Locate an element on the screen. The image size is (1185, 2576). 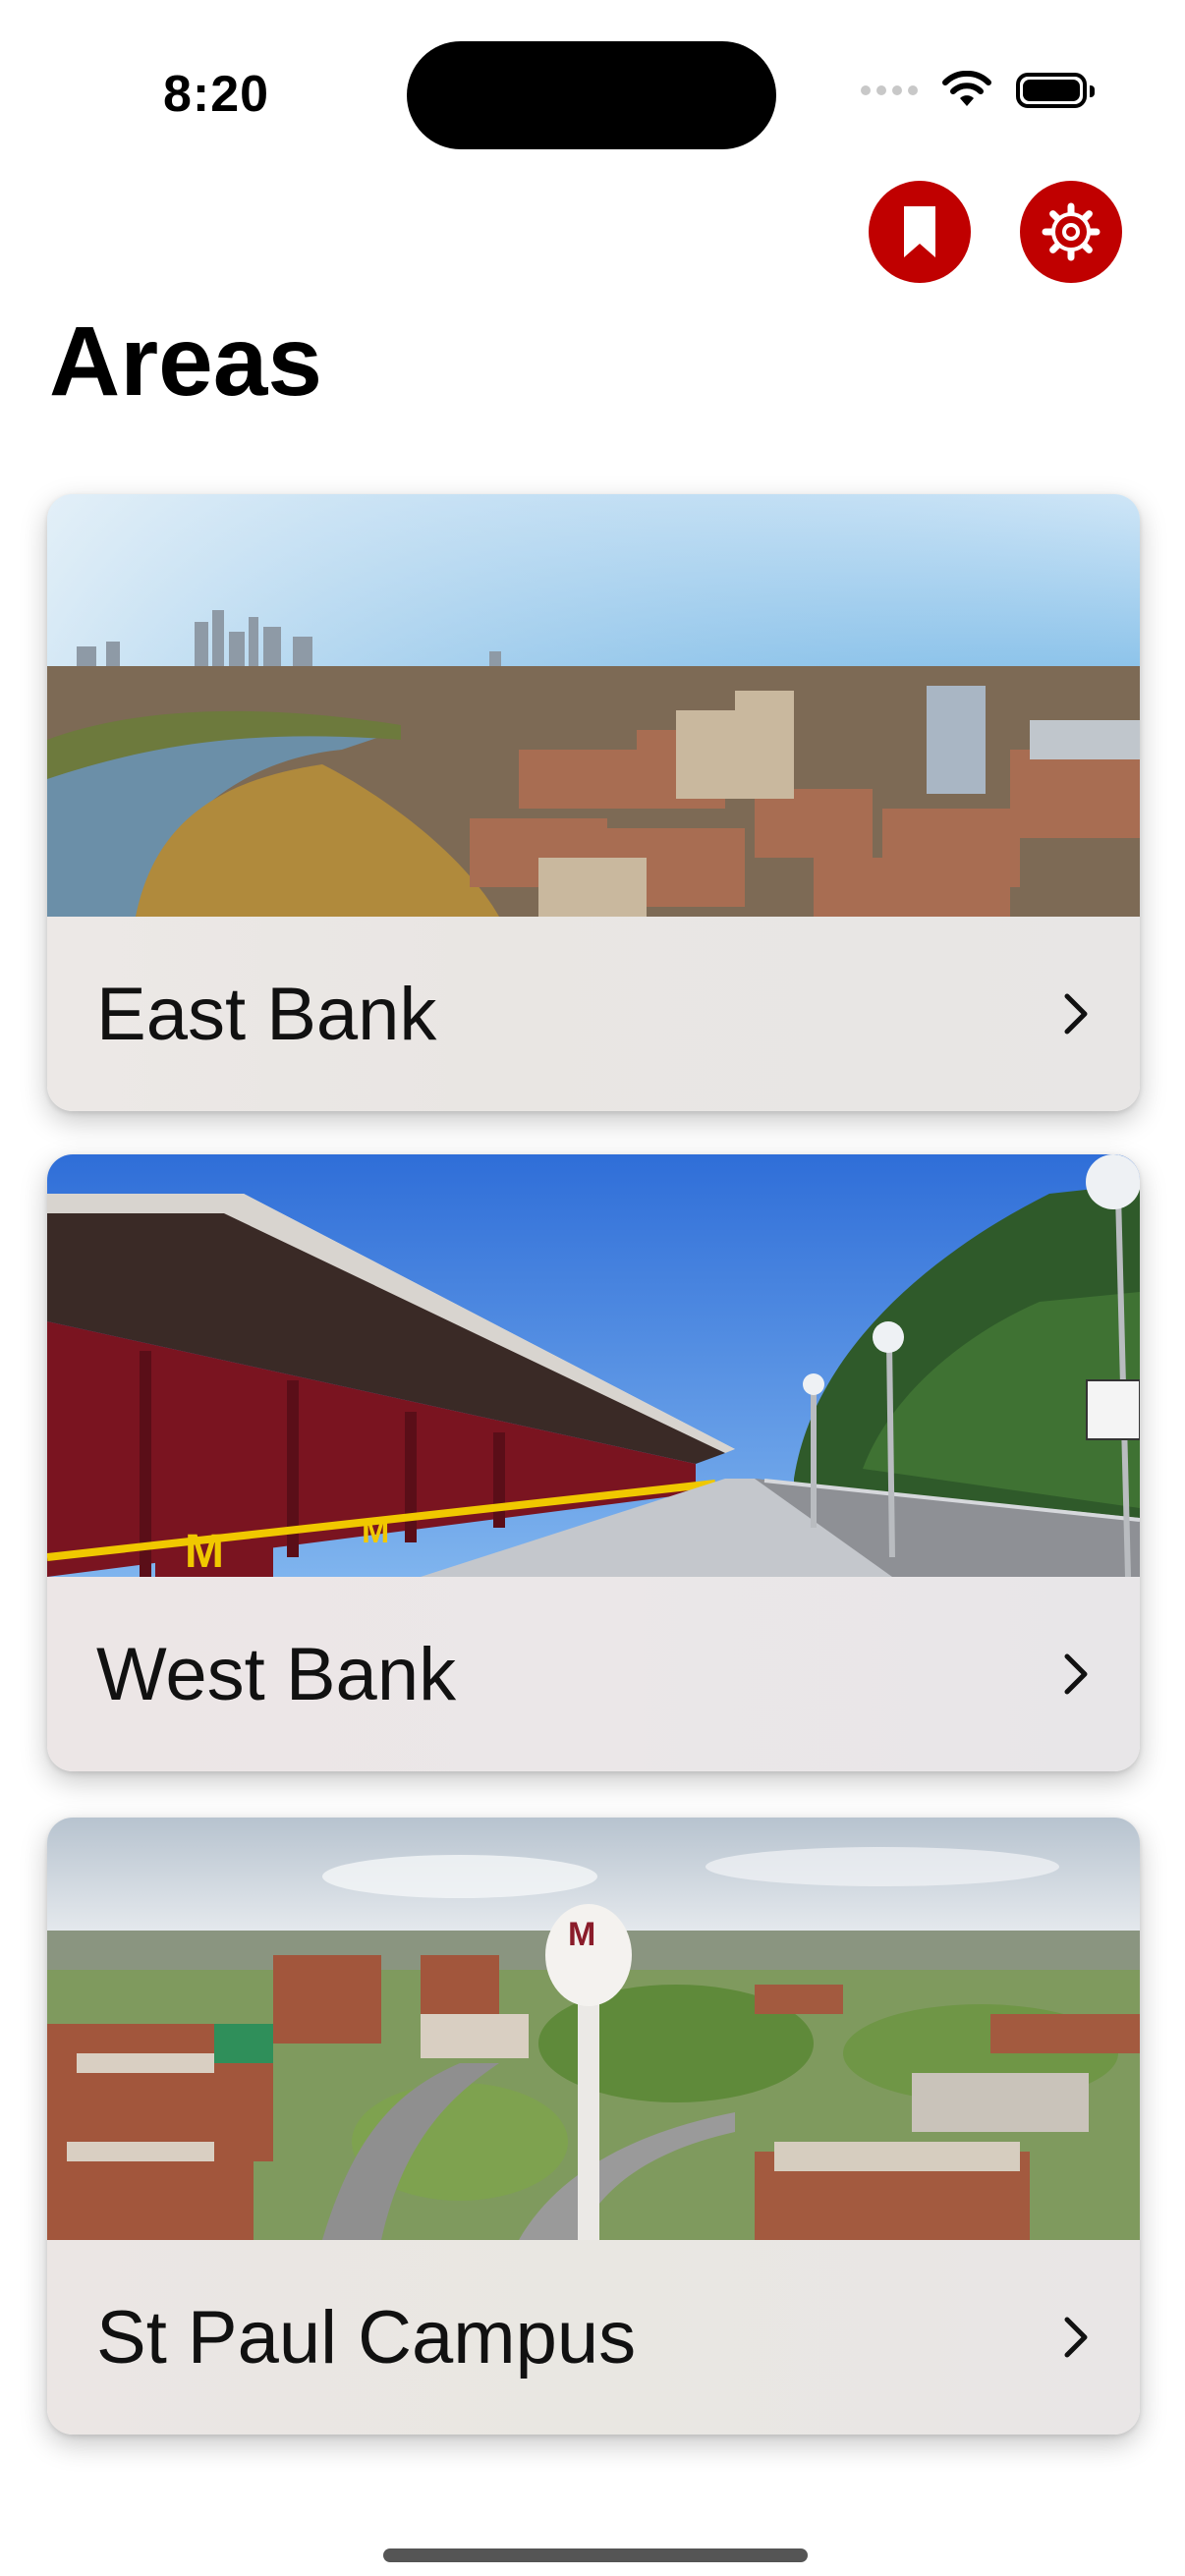
home-indicator is located at coordinates (596, 2555).